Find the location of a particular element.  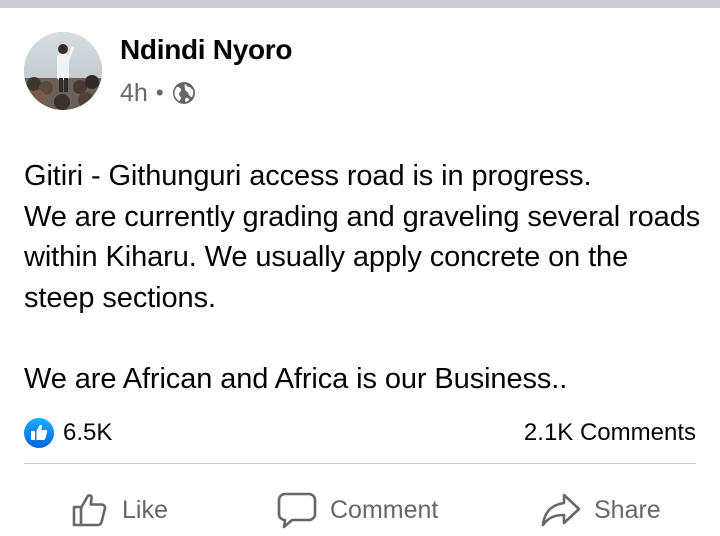

share-button: Share is located at coordinates (600, 510).